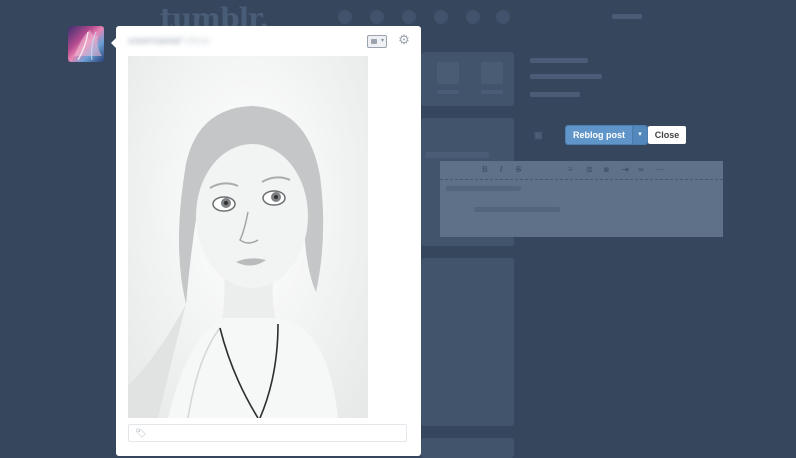 This screenshot has height=458, width=796. Describe the element at coordinates (581, 170) in the screenshot. I see `editor-toolbar: B I S ≡ ≣ ◙ ⇥ ∞ ⋯` at that location.